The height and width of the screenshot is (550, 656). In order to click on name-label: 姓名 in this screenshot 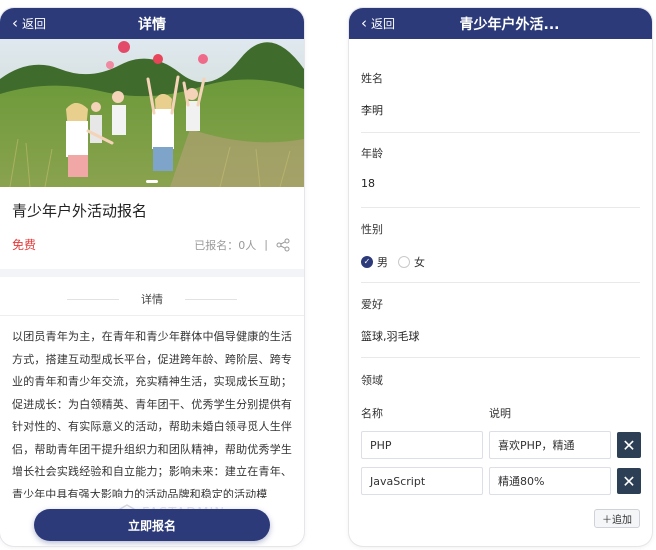, I will do `click(372, 78)`.